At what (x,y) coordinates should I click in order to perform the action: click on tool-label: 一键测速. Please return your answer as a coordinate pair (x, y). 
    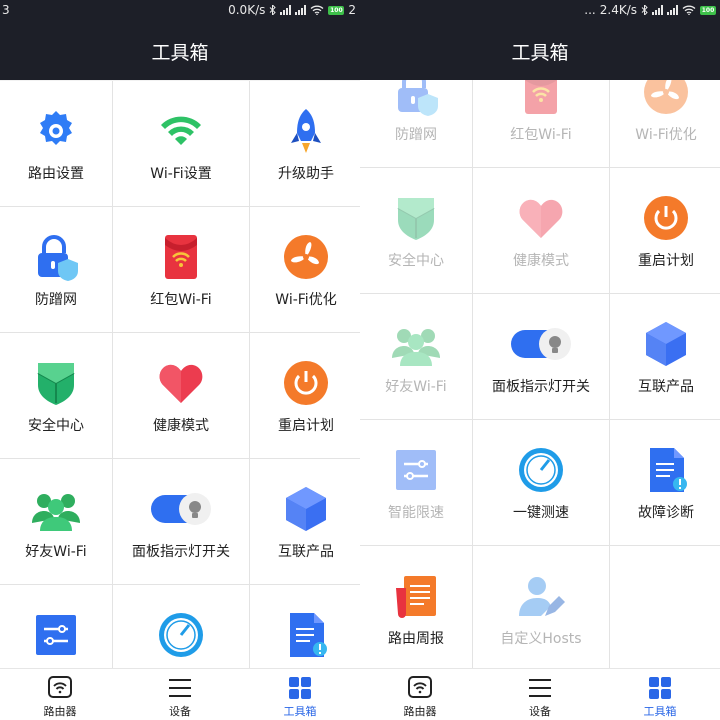
    Looking at the image, I should click on (541, 513).